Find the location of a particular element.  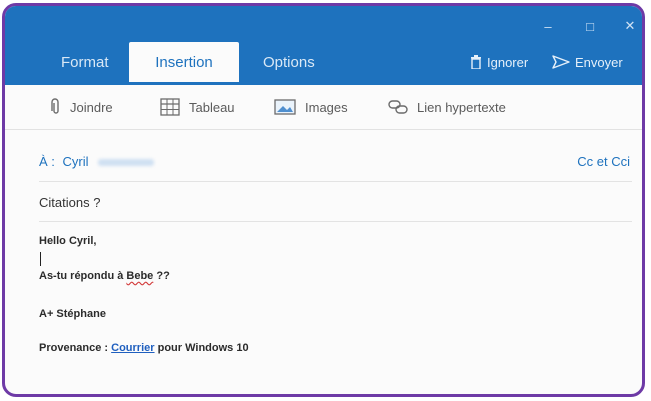

footer-line: Provenance : Courrier pour Windows 10 is located at coordinates (144, 348).